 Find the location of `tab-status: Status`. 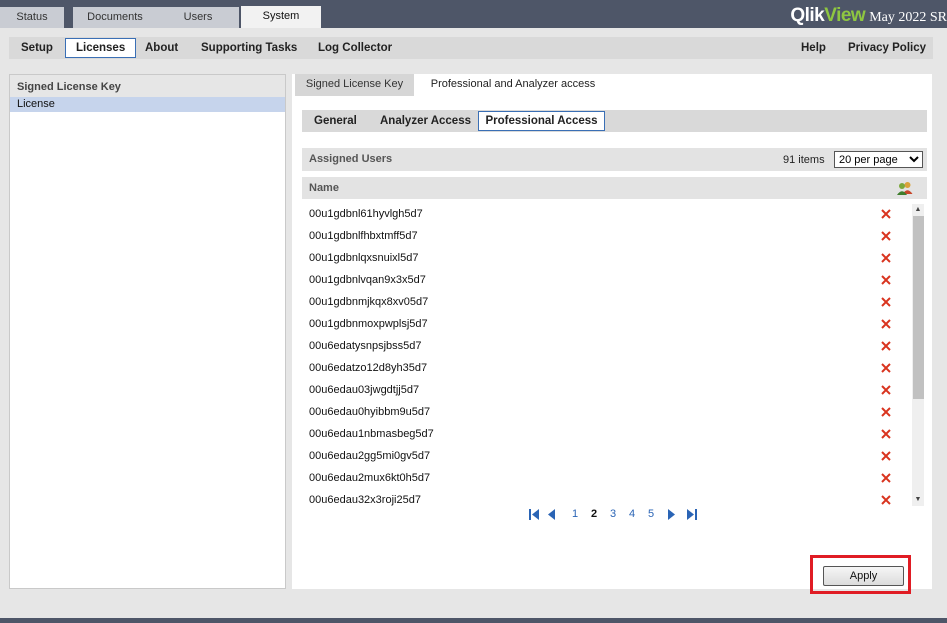

tab-status: Status is located at coordinates (32, 17).